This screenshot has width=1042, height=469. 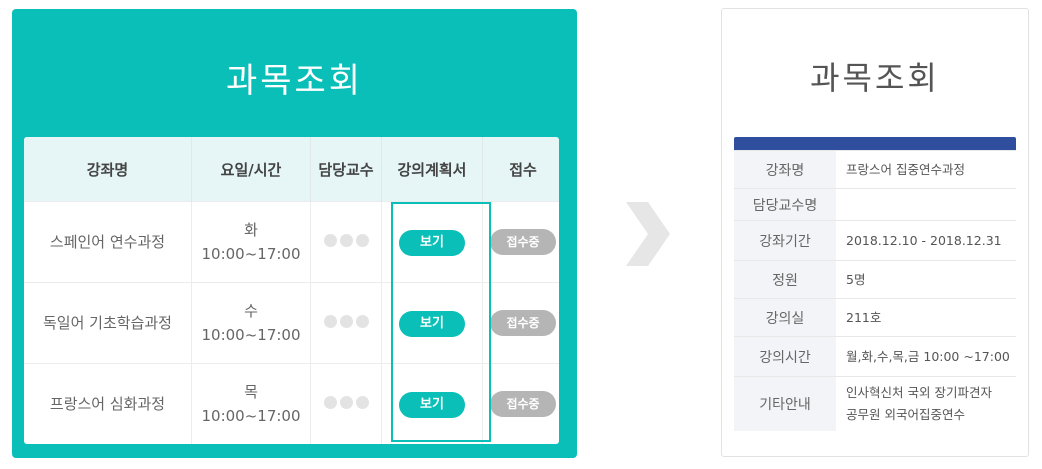 I want to click on course-schedule: 목 10:00~17:00, so click(x=251, y=403).